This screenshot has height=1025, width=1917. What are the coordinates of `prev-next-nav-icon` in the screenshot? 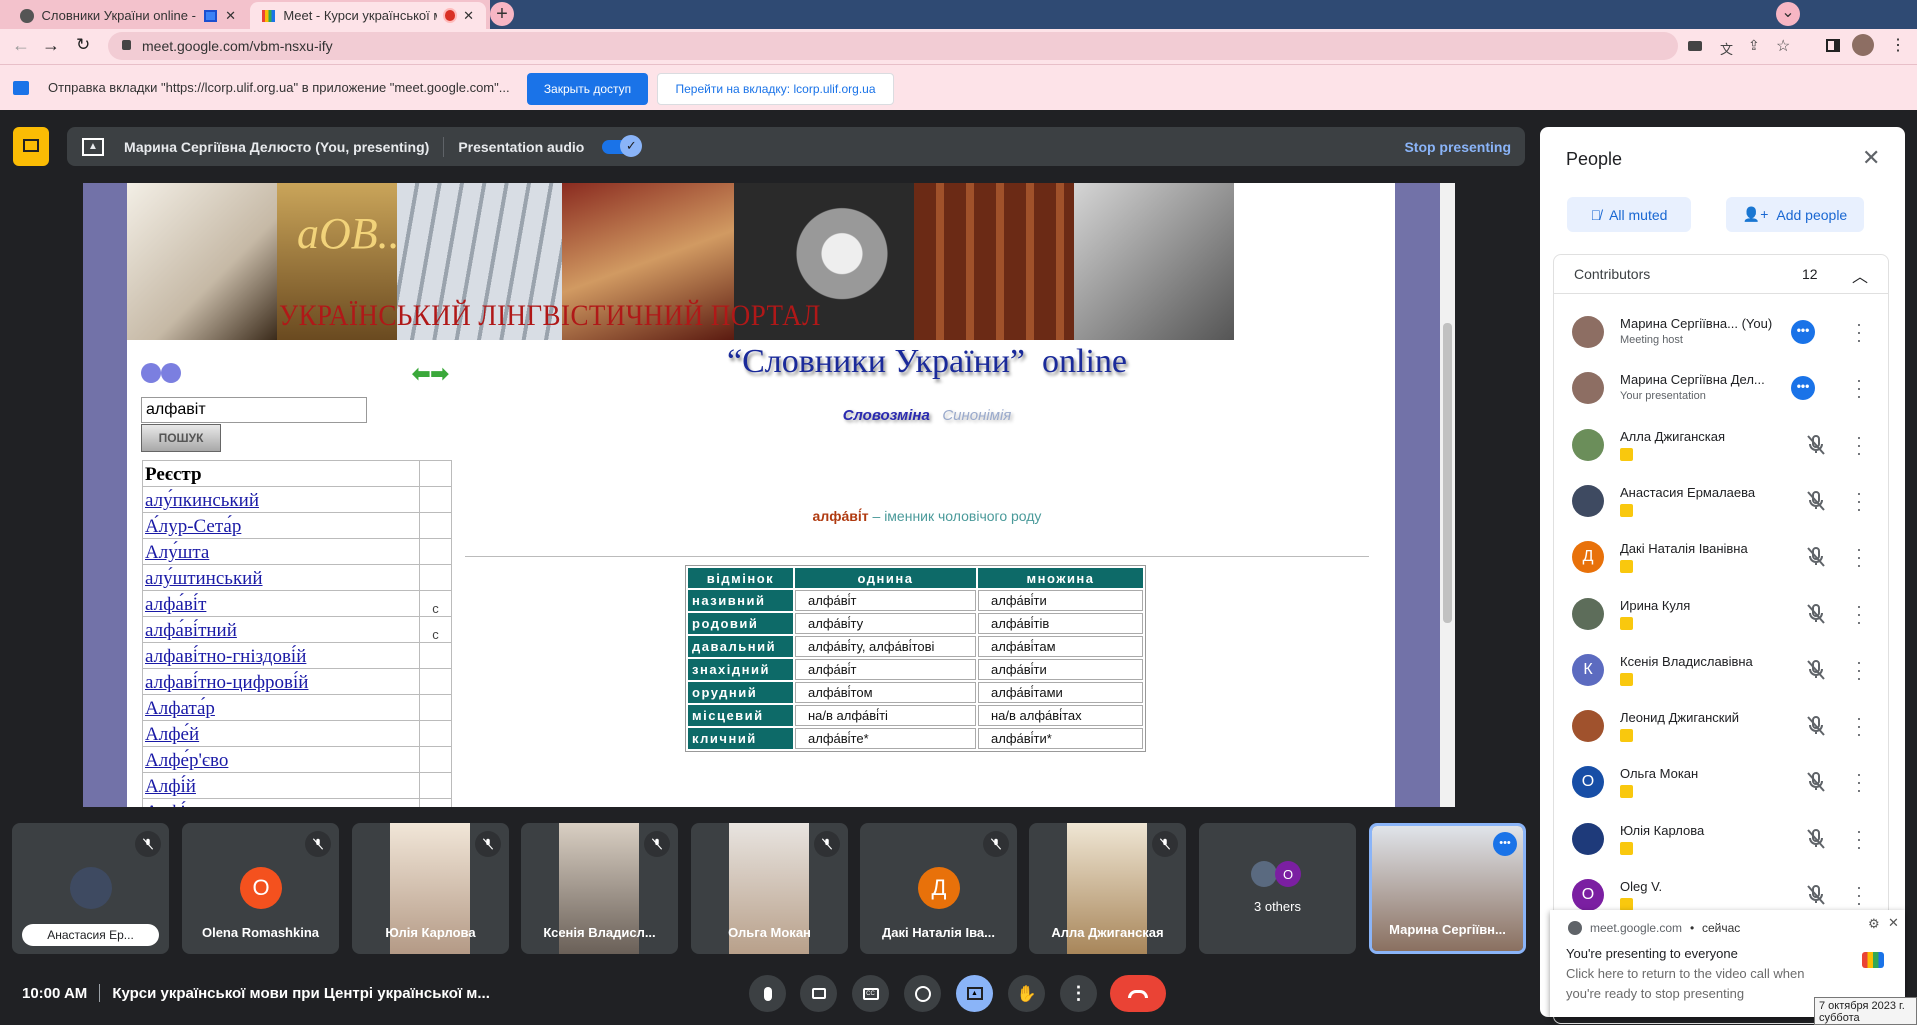 It's located at (161, 373).